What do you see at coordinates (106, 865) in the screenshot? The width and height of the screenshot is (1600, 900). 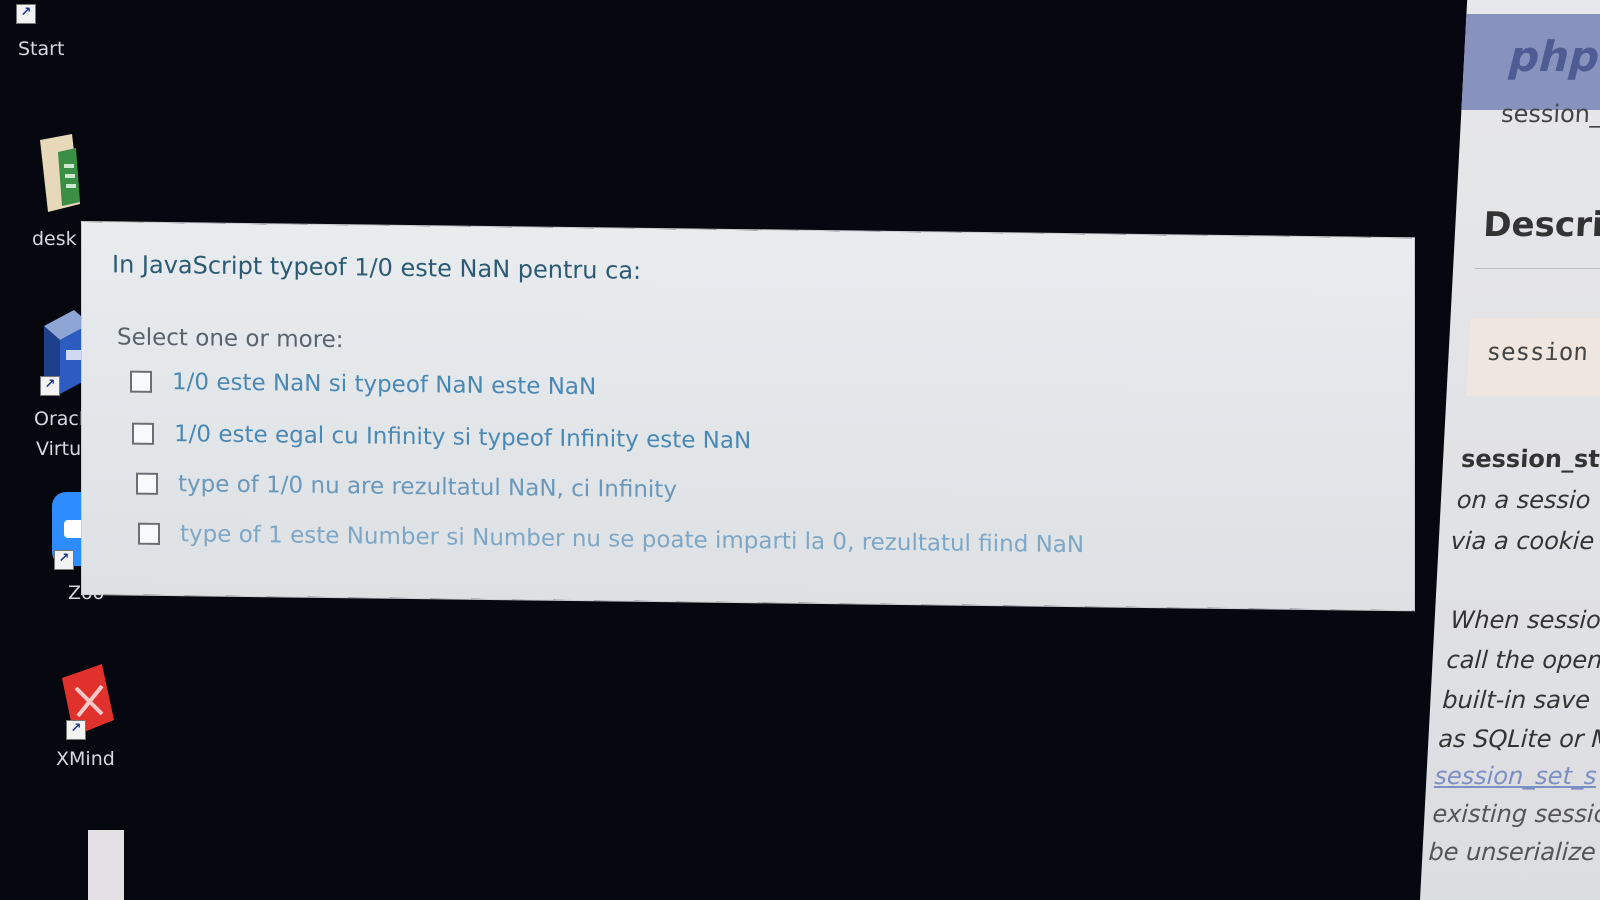 I see `desktop-icon-partial` at bounding box center [106, 865].